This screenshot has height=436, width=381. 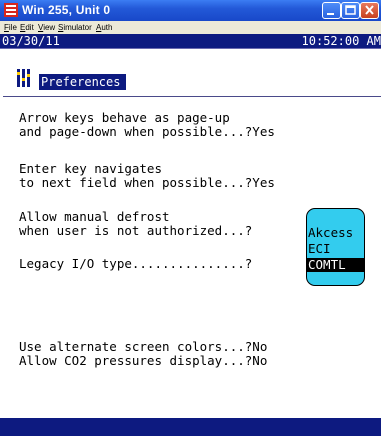 I want to click on app-icon, so click(x=11, y=10).